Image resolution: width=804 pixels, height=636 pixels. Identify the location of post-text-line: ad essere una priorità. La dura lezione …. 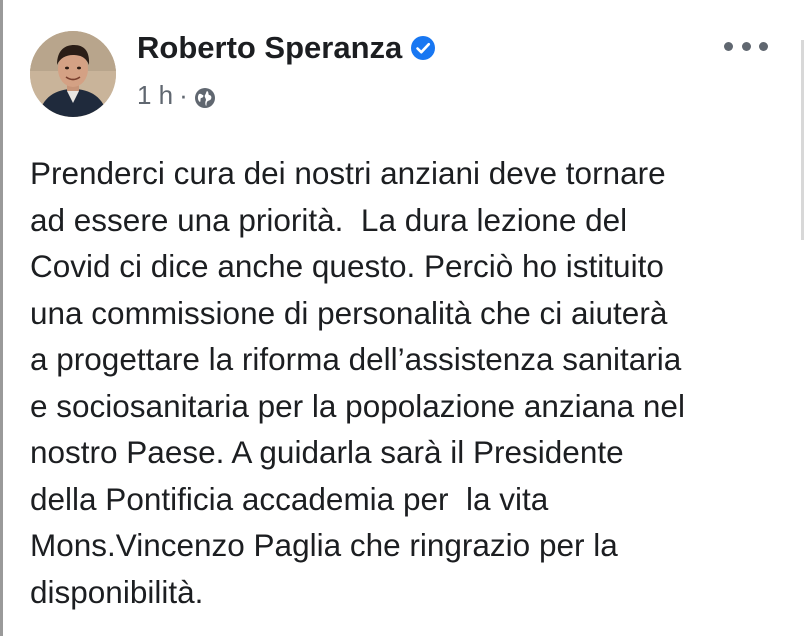
(329, 219).